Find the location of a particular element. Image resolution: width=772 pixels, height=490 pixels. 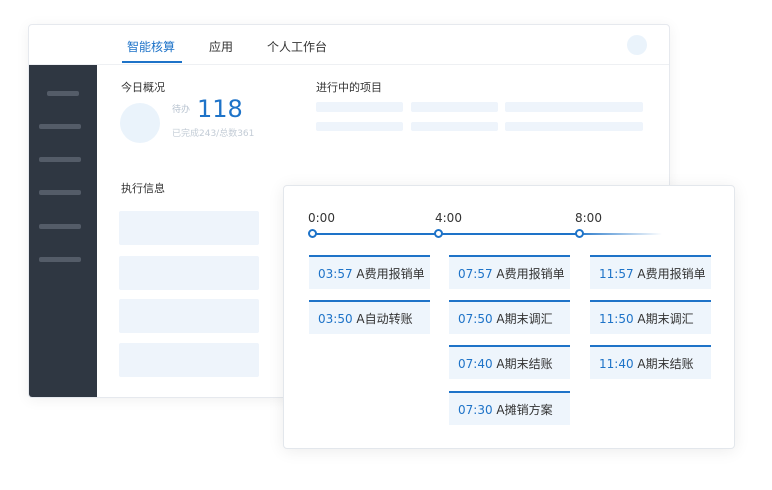

task-card: 11:57 A费用报销单 is located at coordinates (650, 272).